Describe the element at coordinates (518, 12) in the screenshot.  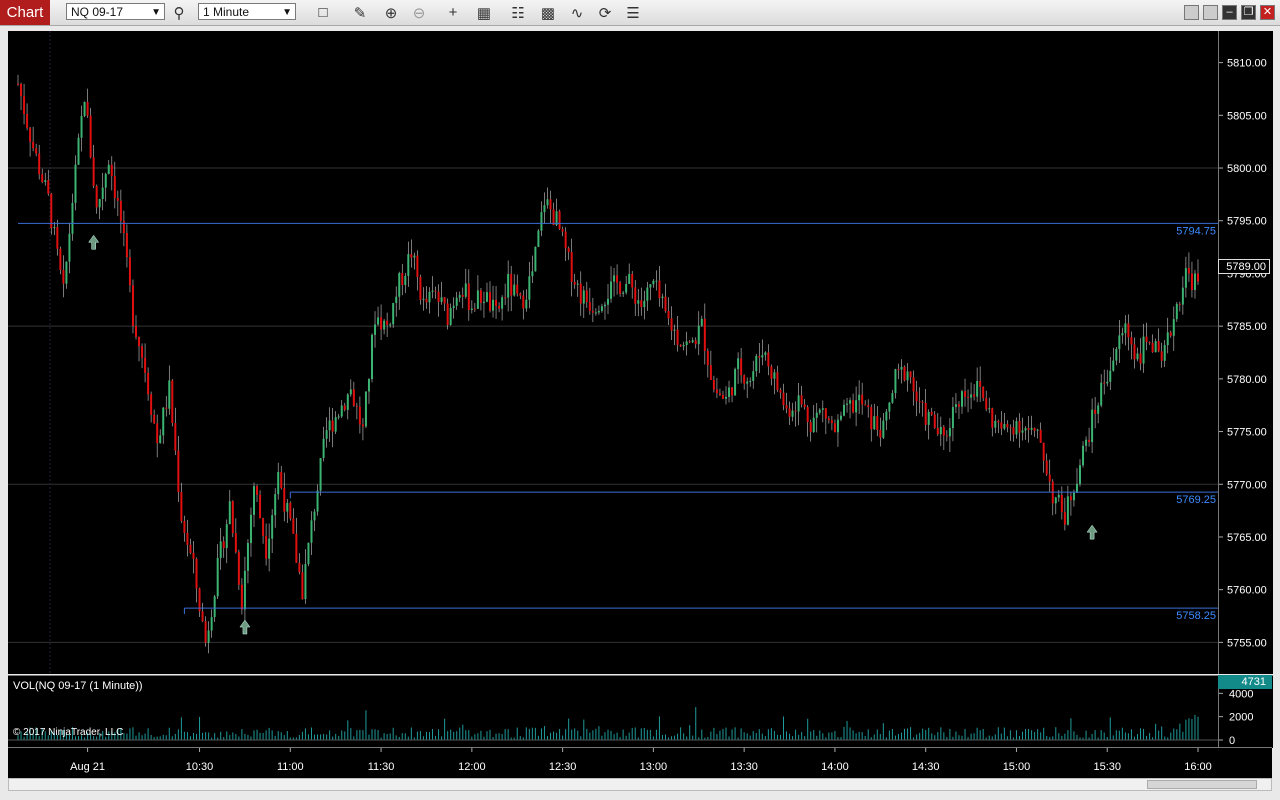
I see `bar-spacing-icon: ☷` at that location.